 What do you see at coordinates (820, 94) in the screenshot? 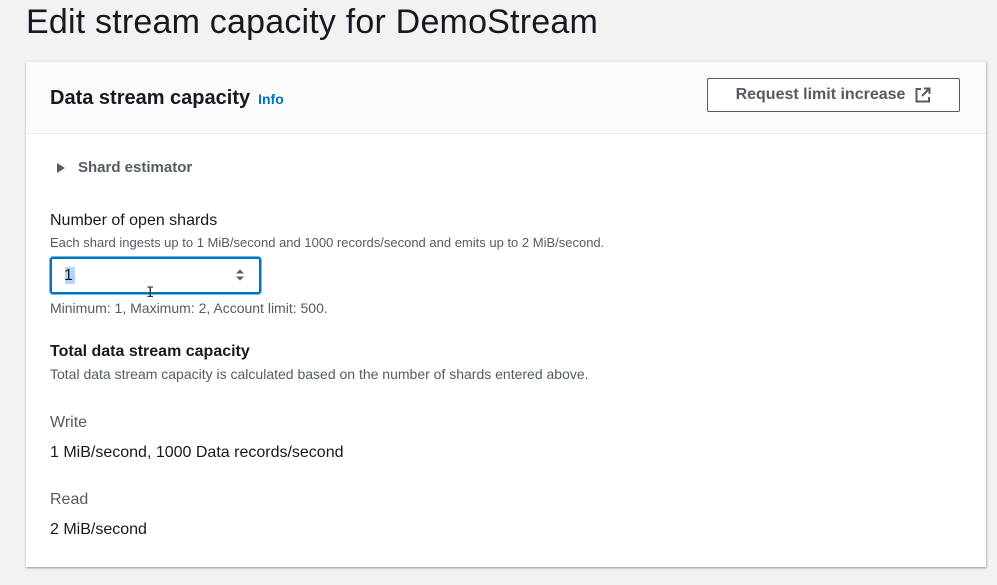
I see `request-limit-increase-label: Request limit increase` at bounding box center [820, 94].